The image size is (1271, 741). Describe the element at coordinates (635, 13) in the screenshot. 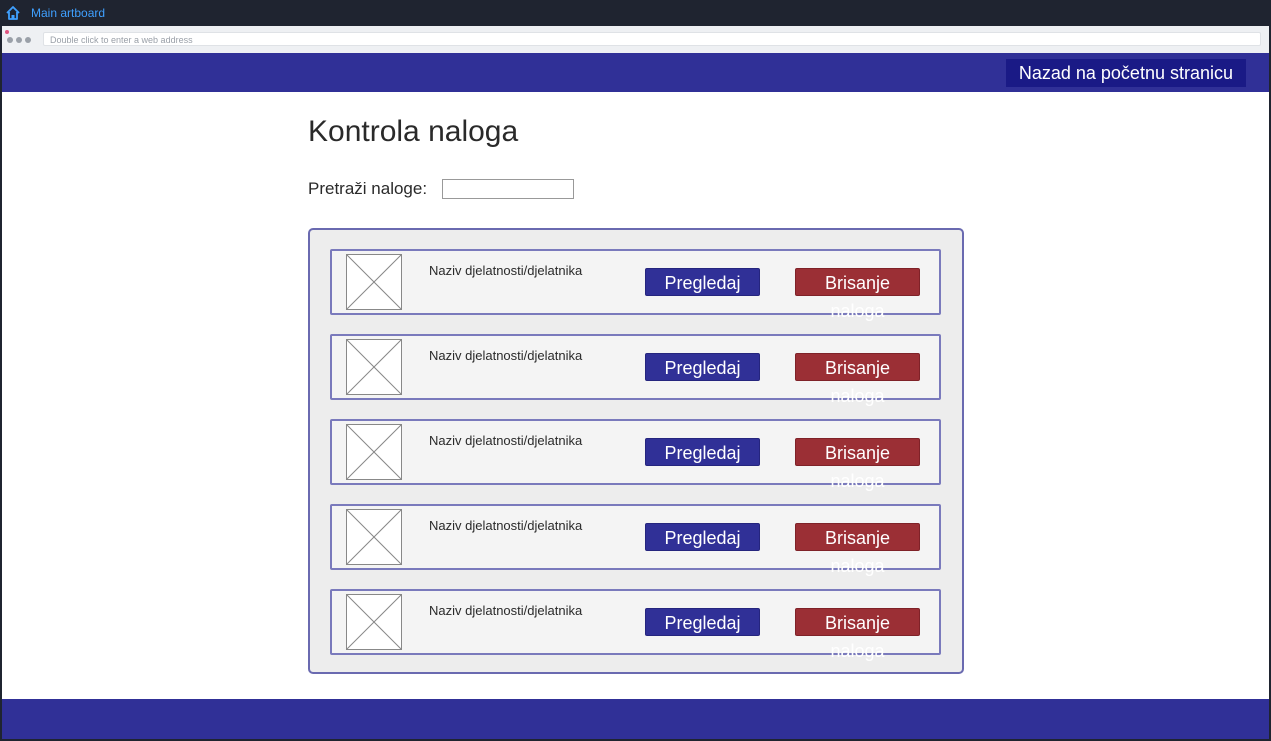

I see `app-bar: Main artboard` at that location.